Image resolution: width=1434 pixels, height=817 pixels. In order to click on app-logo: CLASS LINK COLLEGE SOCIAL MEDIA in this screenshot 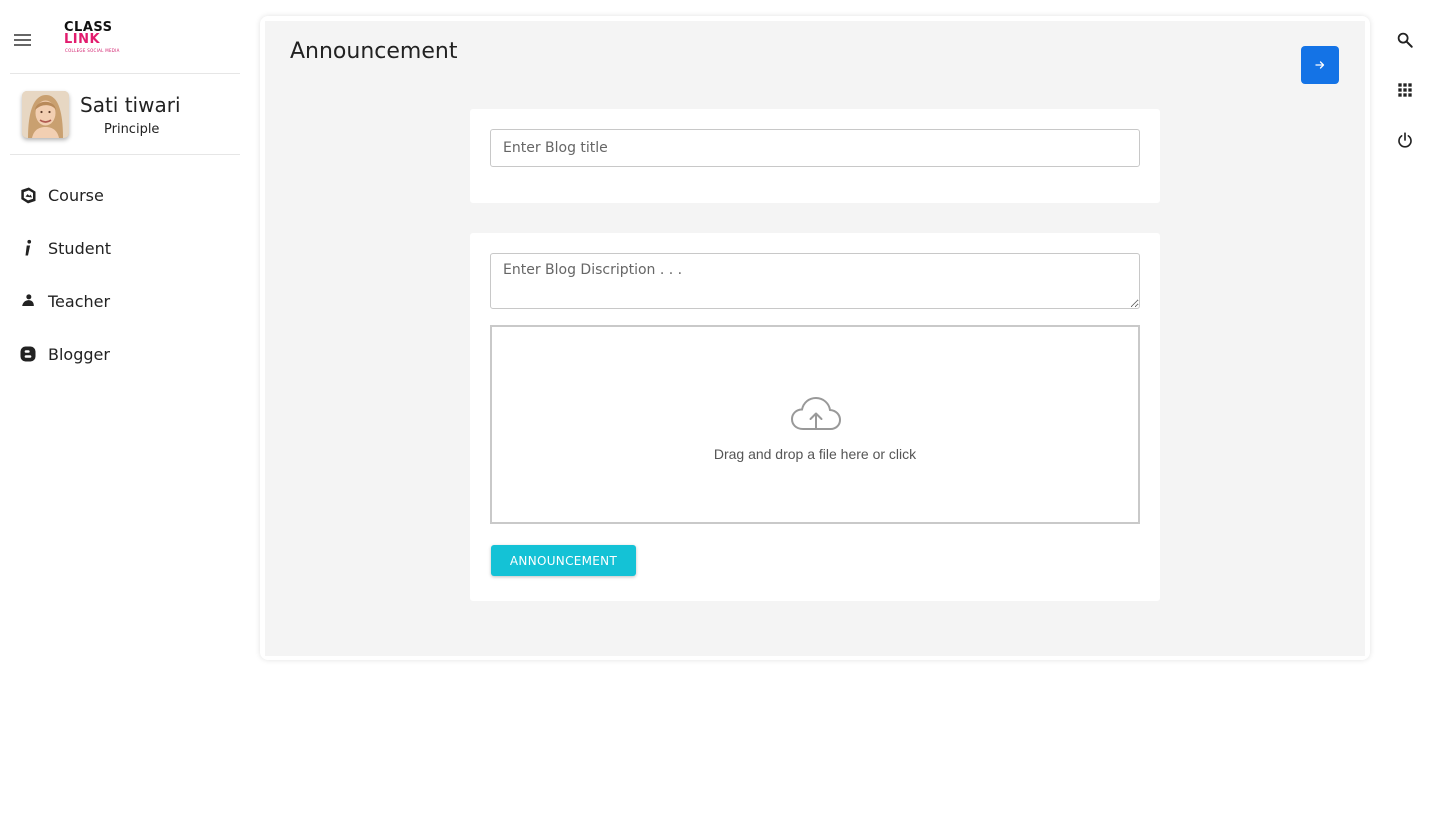, I will do `click(94, 37)`.